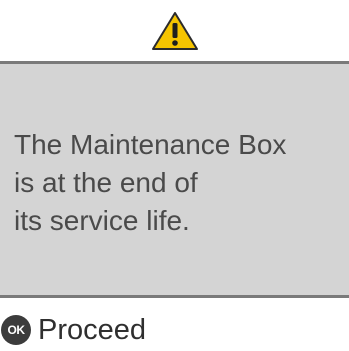 This screenshot has width=349, height=351. Describe the element at coordinates (16, 330) in the screenshot. I see `ok-button-icon: OK` at that location.